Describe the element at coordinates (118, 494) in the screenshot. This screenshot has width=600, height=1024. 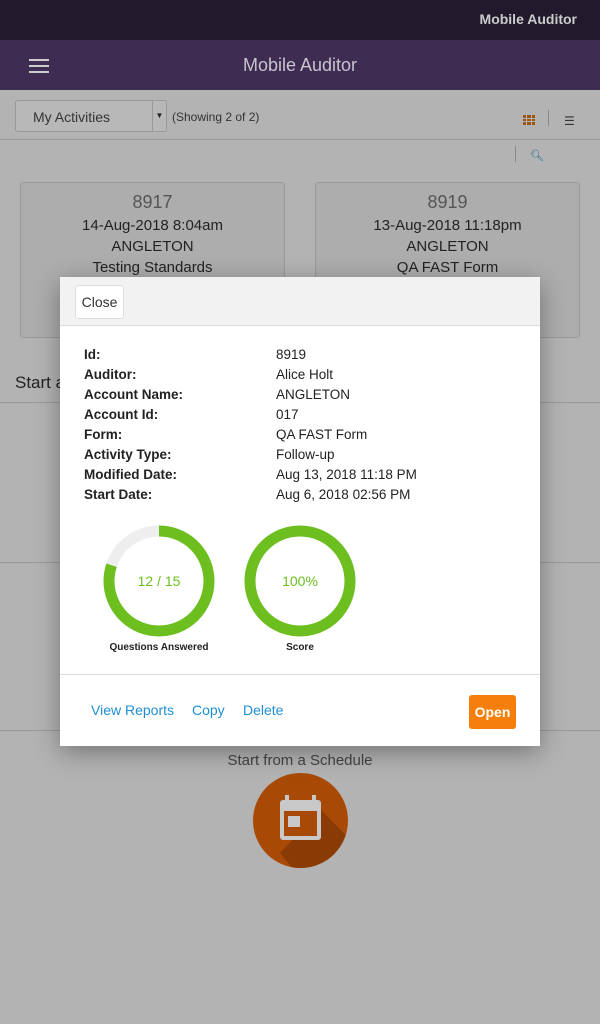
I see `detail-label: Start Date:` at that location.